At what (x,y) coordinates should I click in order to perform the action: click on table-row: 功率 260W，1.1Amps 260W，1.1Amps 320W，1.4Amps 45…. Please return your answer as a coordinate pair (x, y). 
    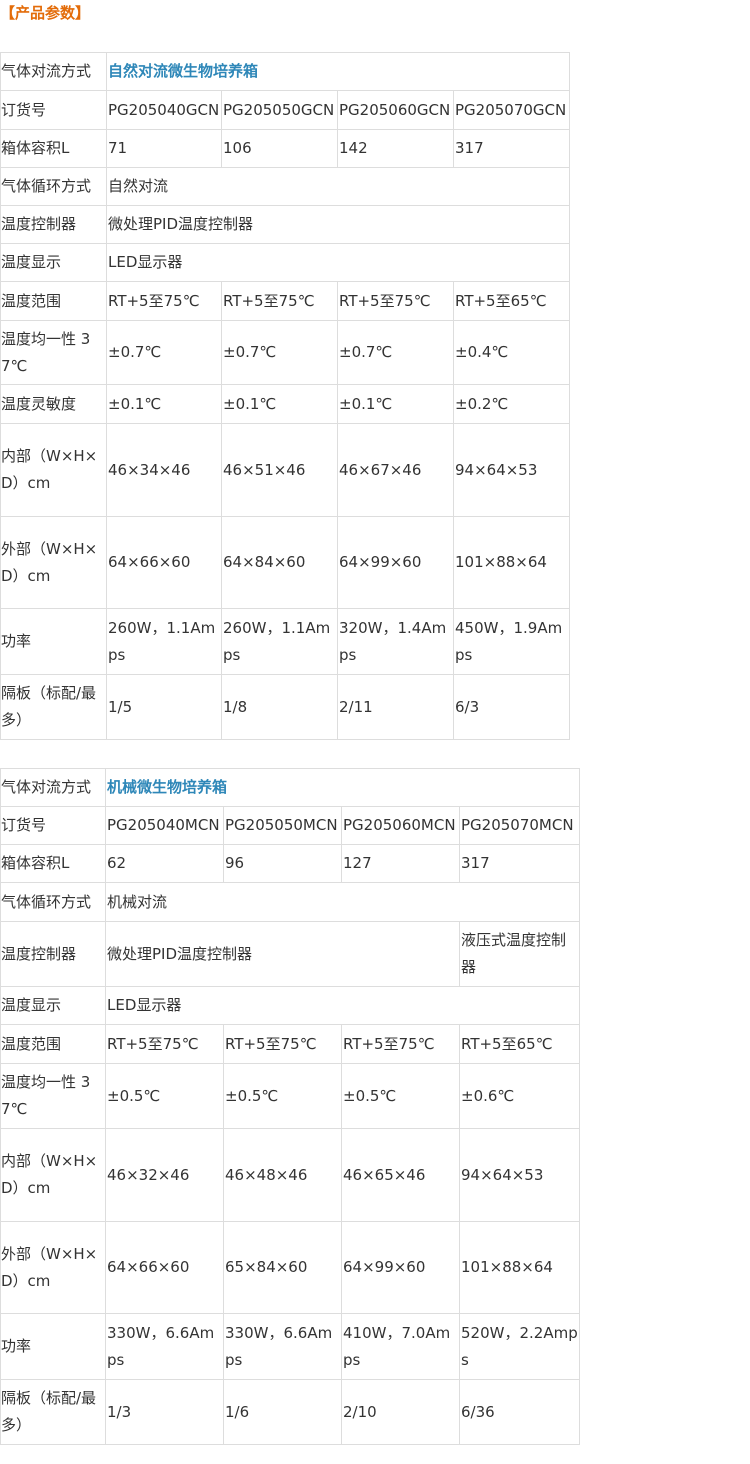
    Looking at the image, I should click on (285, 641).